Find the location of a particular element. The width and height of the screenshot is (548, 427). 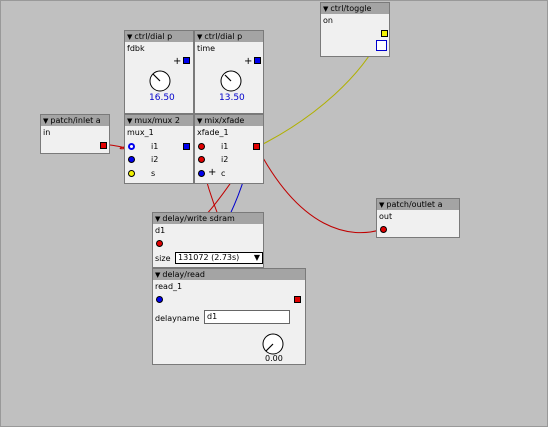

object-type: mix/xfade is located at coordinates (224, 120).